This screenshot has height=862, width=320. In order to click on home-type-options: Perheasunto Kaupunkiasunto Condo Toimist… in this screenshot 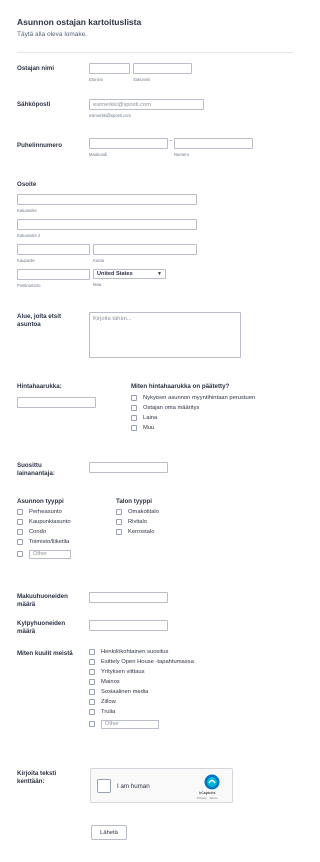, I will do `click(44, 533)`.